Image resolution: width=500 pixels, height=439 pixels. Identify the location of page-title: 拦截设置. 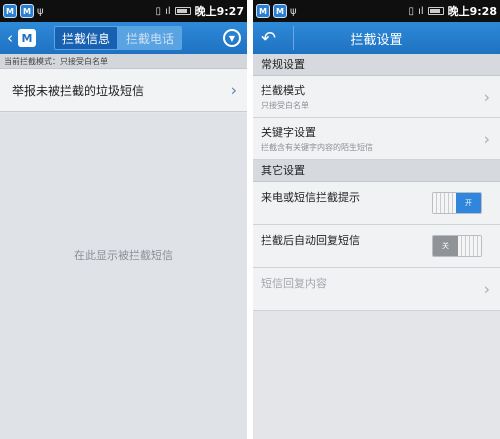
(376, 40).